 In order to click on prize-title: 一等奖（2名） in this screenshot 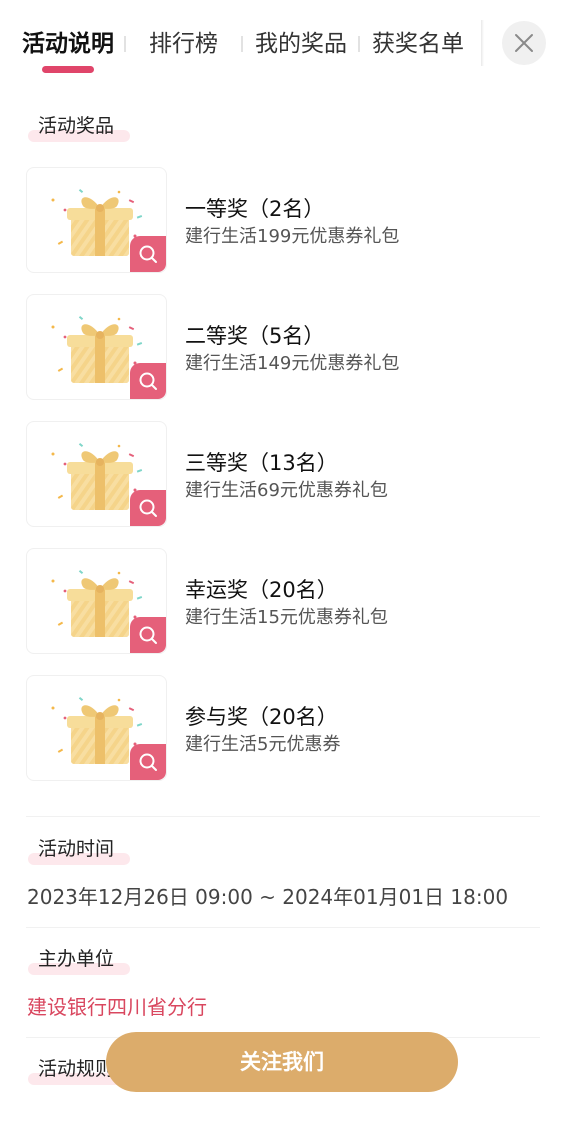, I will do `click(255, 209)`.